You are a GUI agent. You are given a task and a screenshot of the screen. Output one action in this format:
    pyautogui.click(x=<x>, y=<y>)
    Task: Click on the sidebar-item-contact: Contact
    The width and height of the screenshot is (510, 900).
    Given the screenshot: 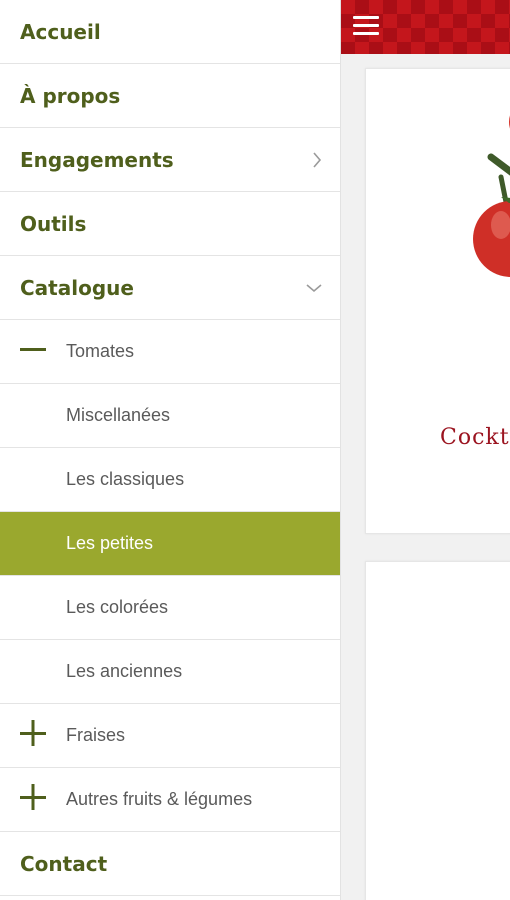 What is the action you would take?
    pyautogui.click(x=170, y=864)
    